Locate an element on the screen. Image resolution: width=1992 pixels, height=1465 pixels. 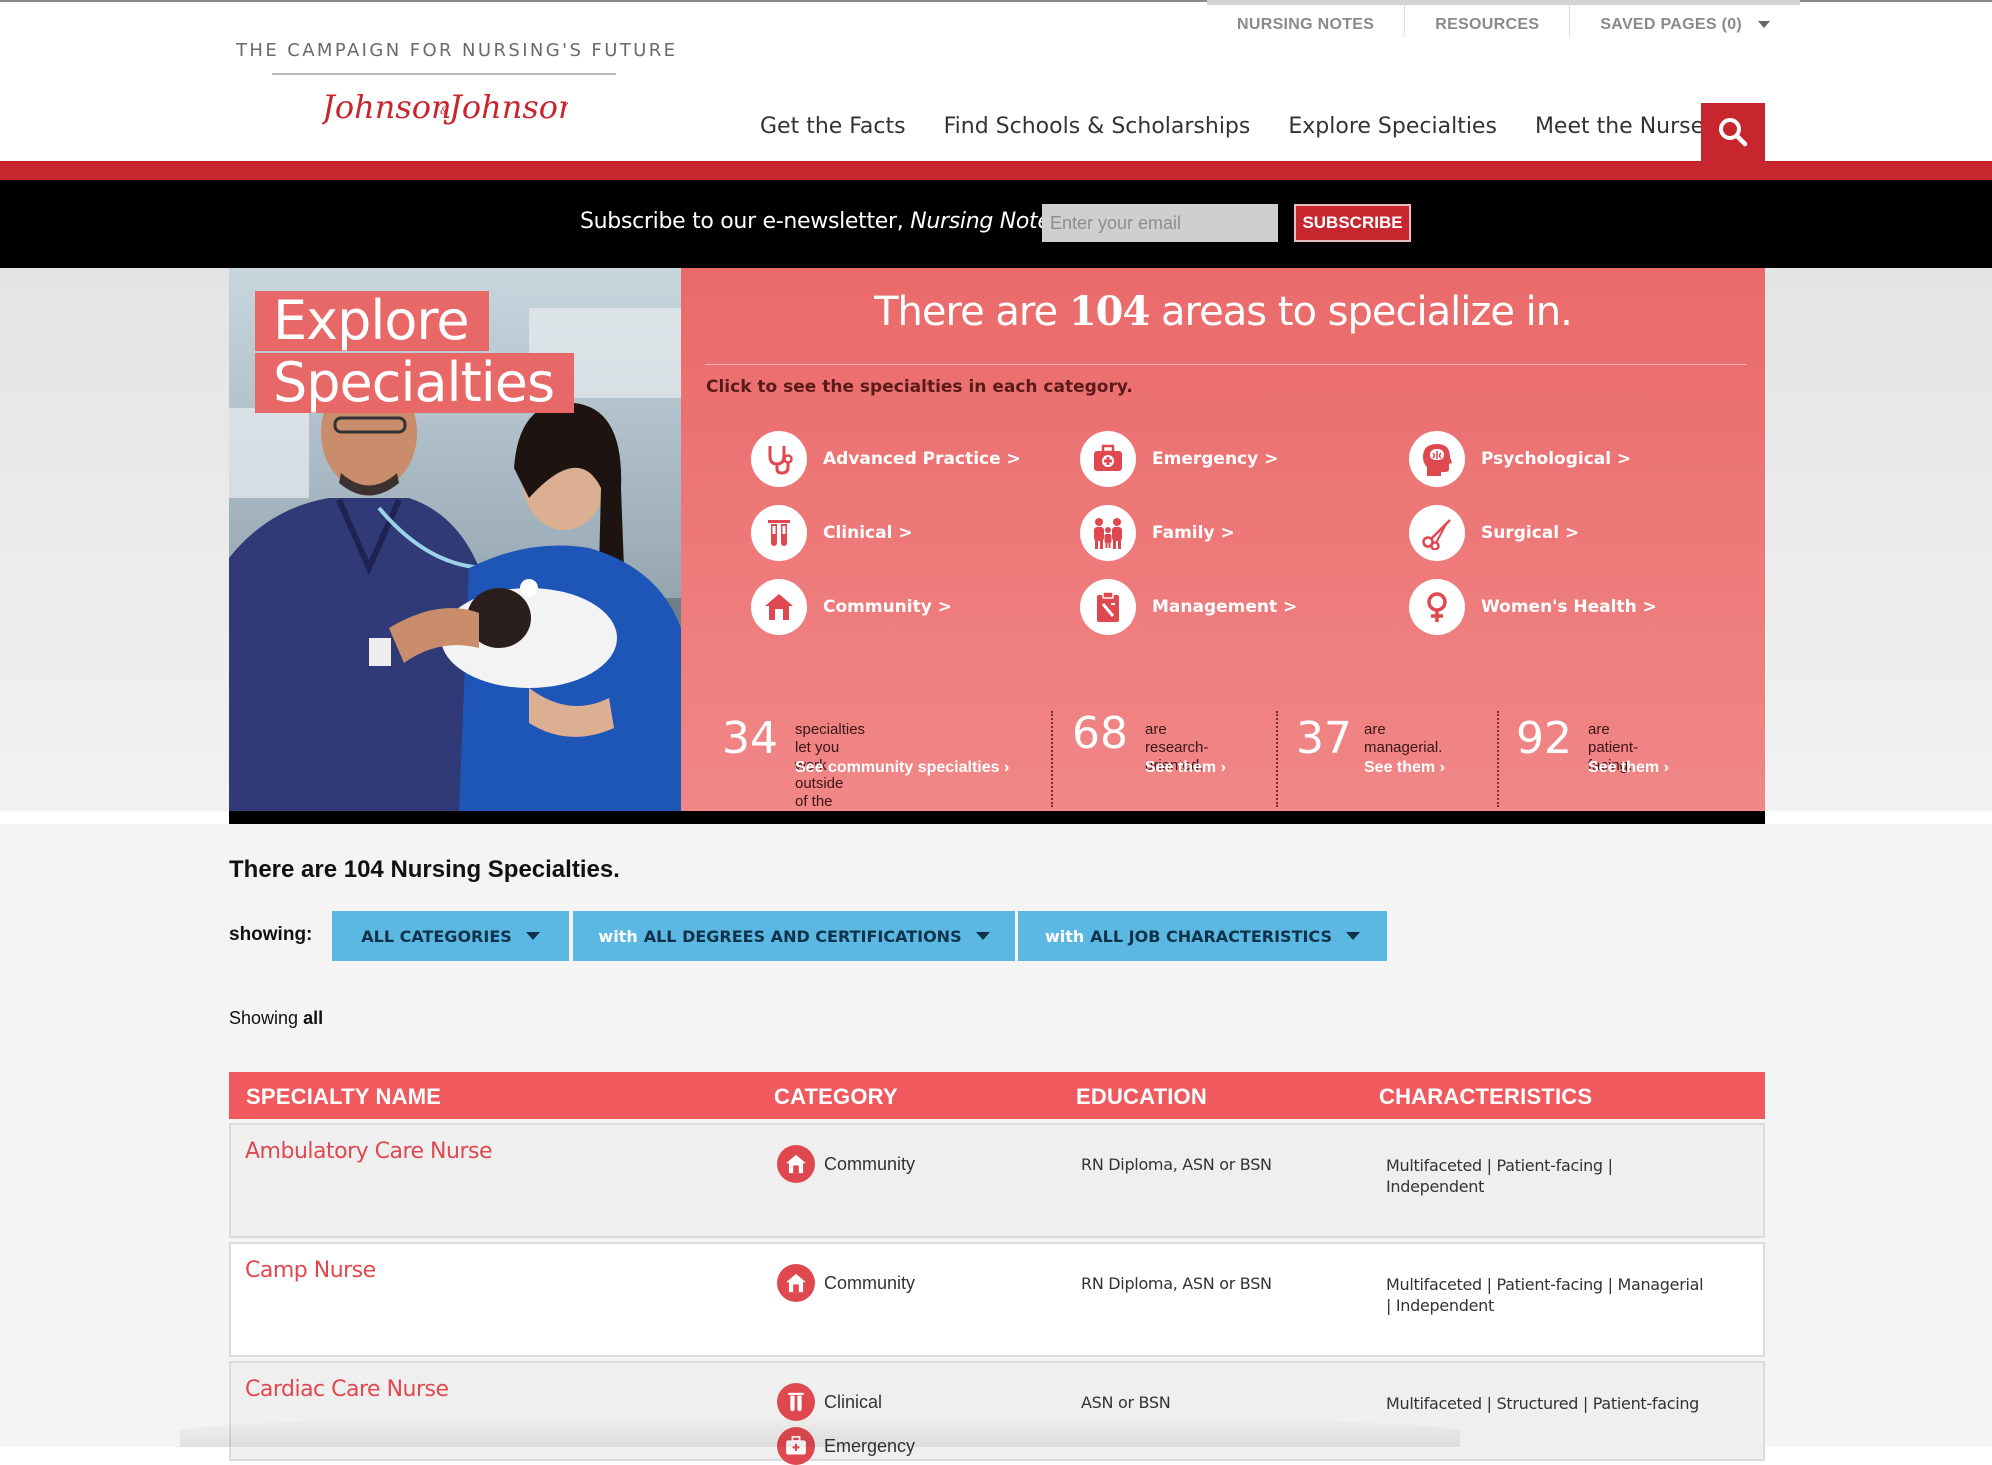
campaign-title: THE CAMPAIGN FOR NURSING'S FUTURE is located at coordinates (456, 50).